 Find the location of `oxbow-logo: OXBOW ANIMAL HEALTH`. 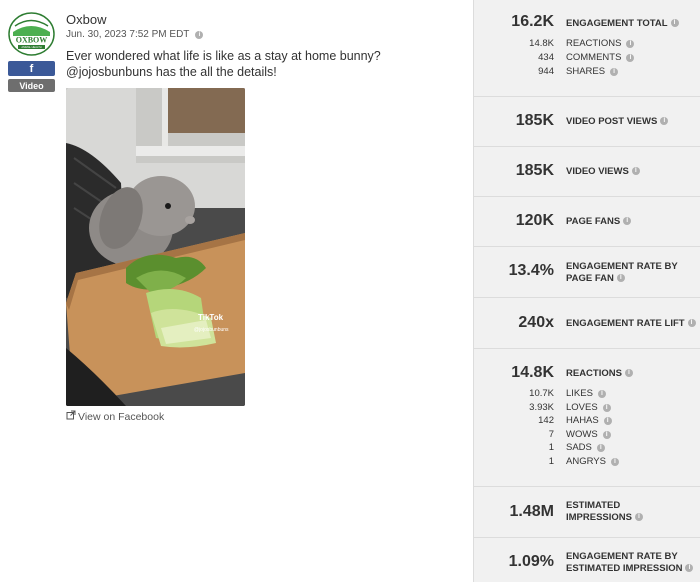

oxbow-logo: OXBOW ANIMAL HEALTH is located at coordinates (31, 34).